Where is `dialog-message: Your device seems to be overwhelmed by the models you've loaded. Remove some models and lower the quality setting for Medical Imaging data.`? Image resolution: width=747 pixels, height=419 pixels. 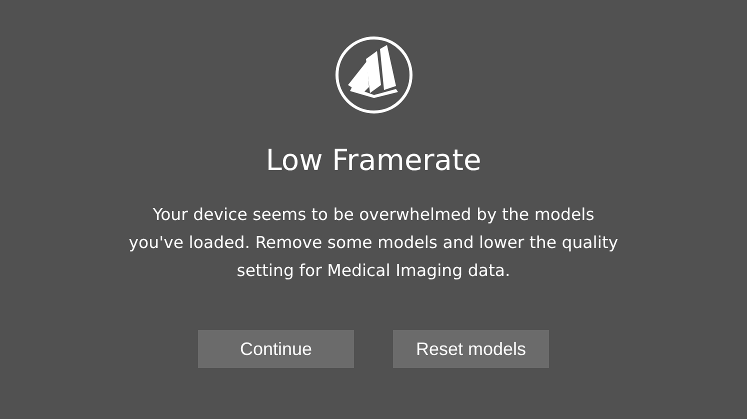
dialog-message: Your device seems to be overwhelmed by the models you've loaded. Remove some models and lower the quality setting for Medical Imaging data. is located at coordinates (374, 243).